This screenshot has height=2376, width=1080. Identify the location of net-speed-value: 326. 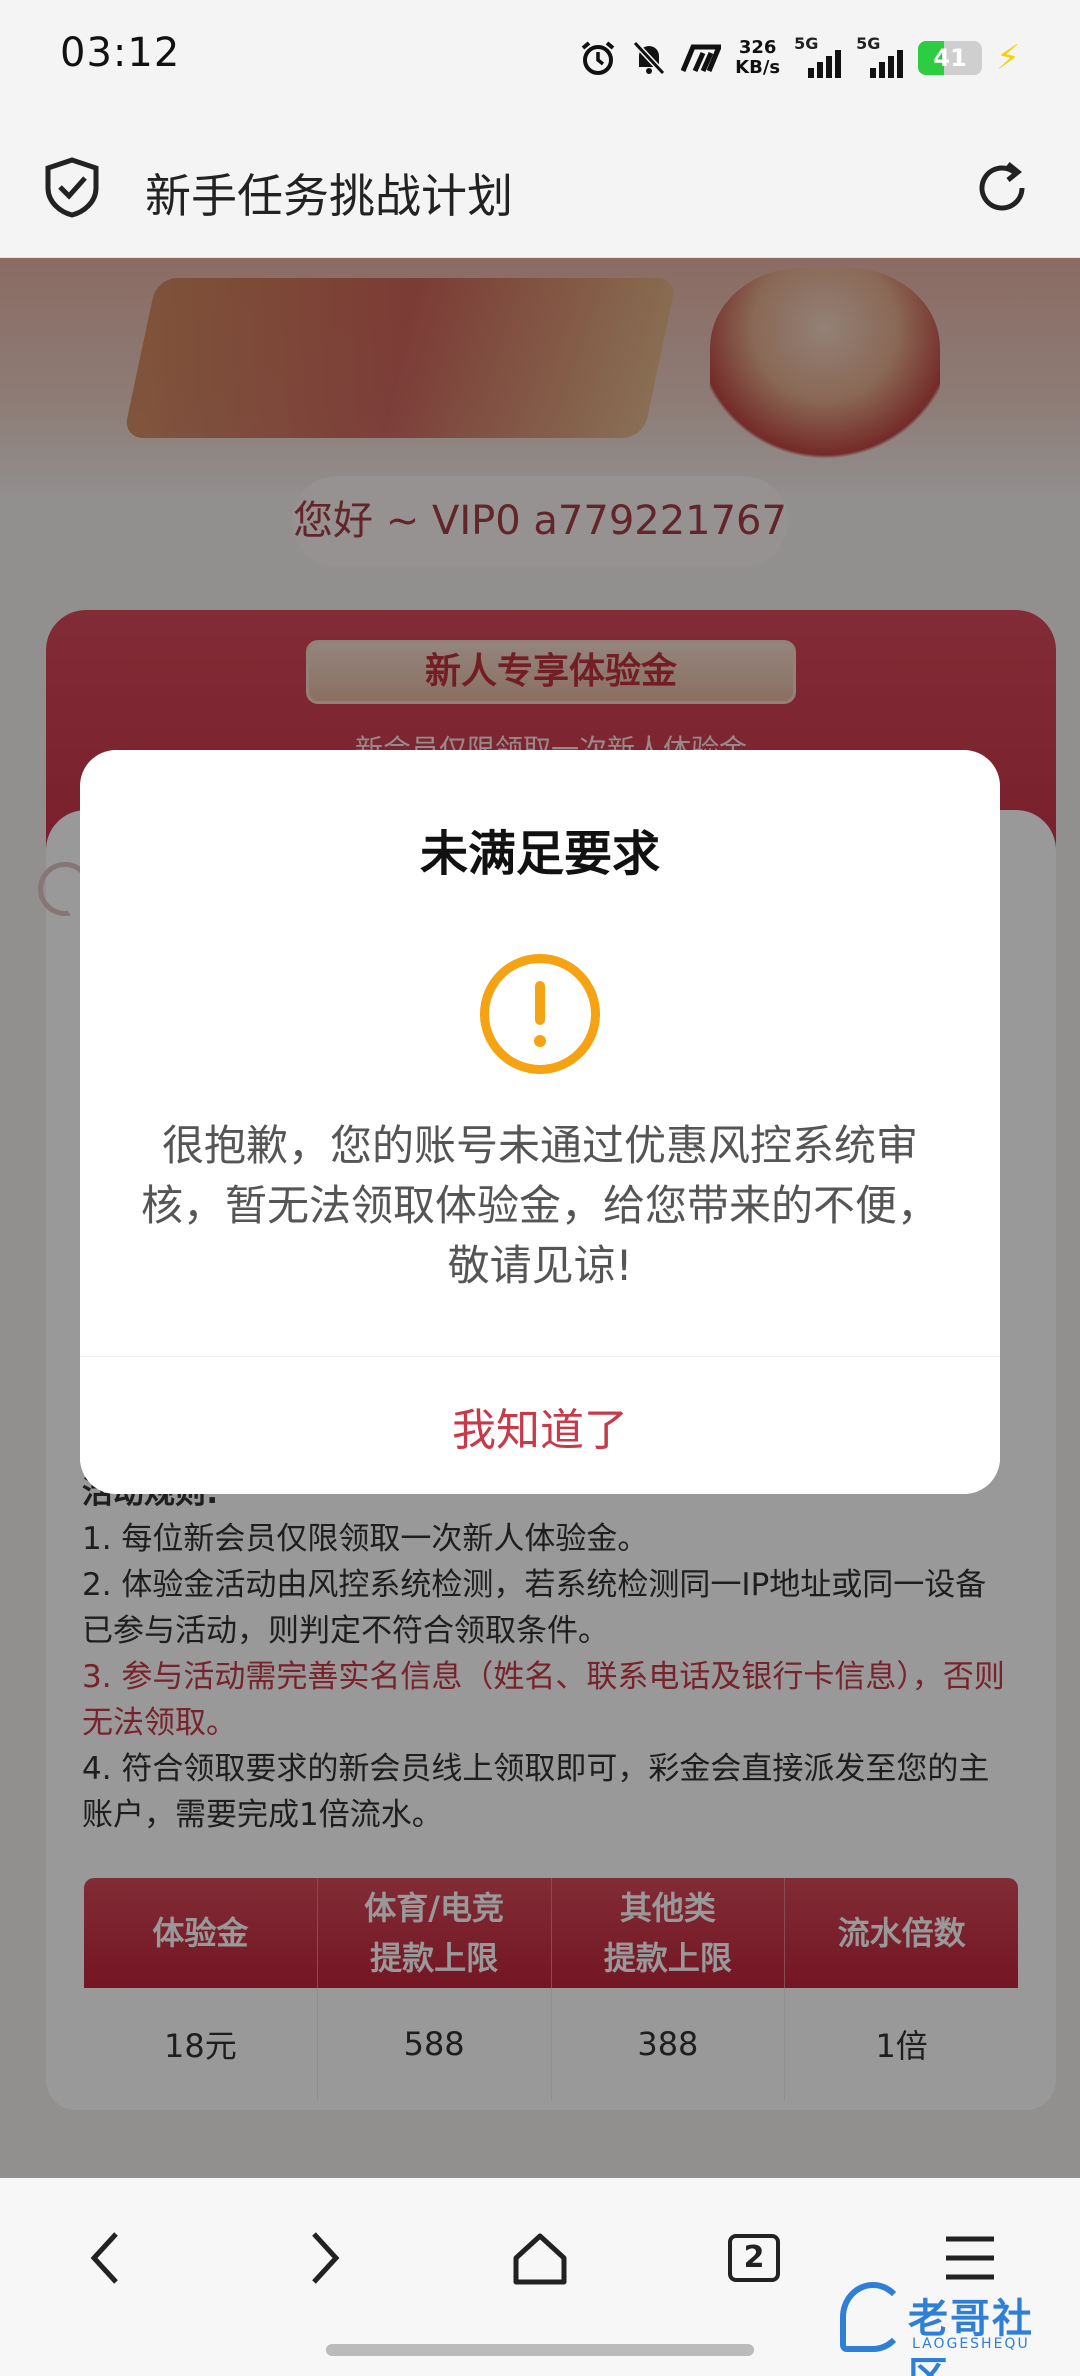
(757, 47).